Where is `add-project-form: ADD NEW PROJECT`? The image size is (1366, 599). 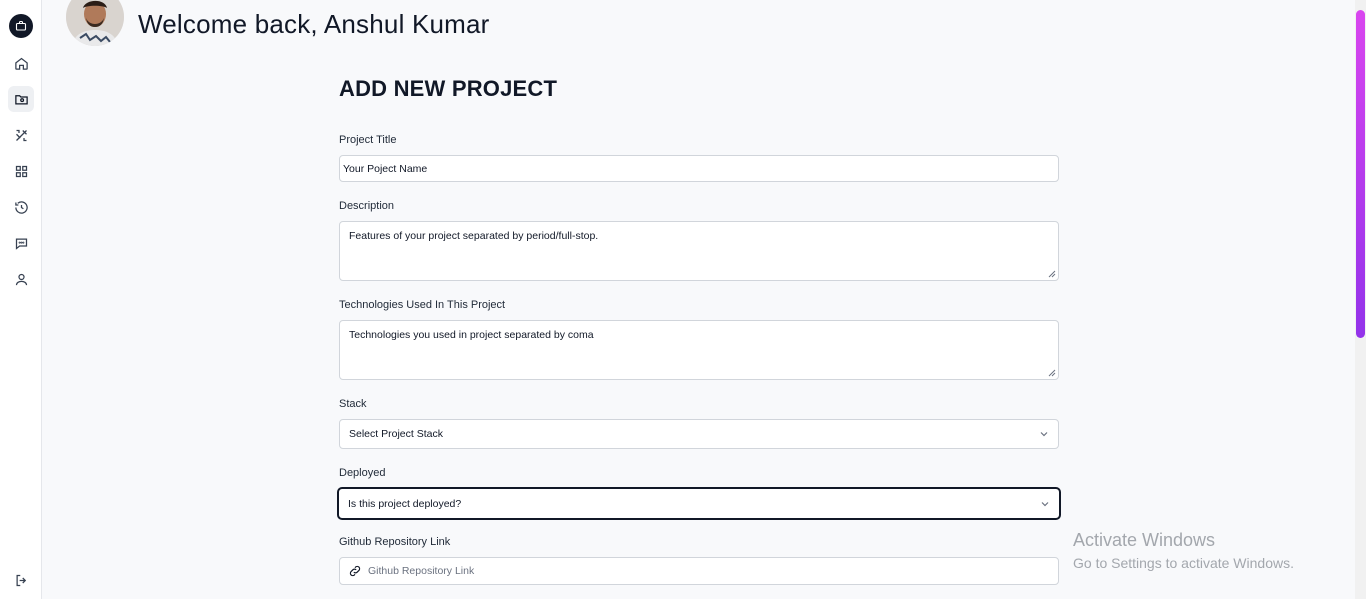 add-project-form: ADD NEW PROJECT is located at coordinates (699, 89).